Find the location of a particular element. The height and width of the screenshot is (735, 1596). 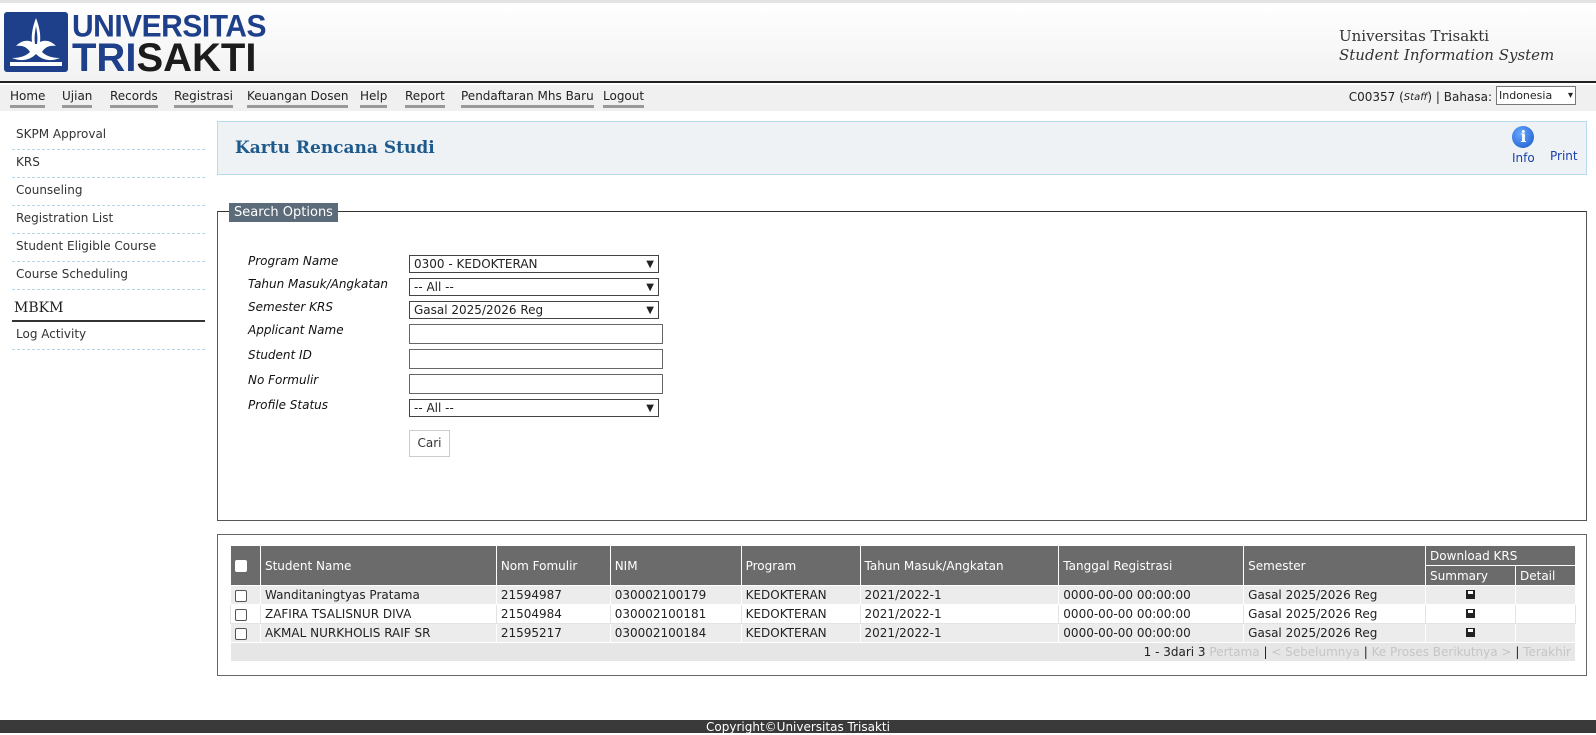

page-title-bar: Kartu Rencana Studi i Info Print is located at coordinates (902, 148).